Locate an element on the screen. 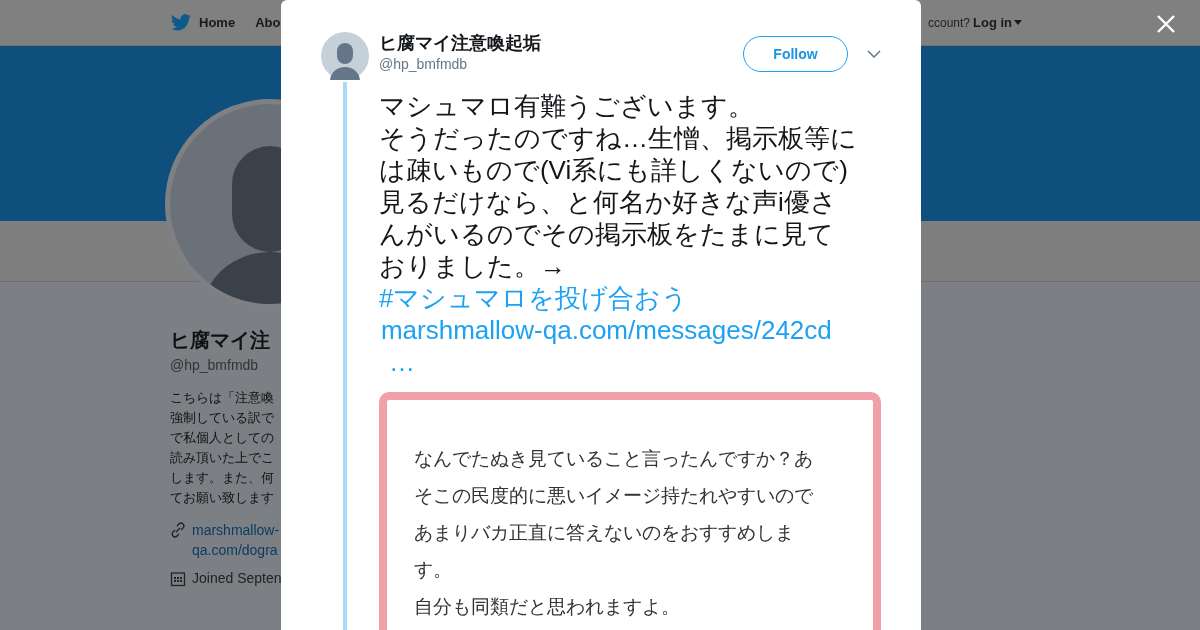 The image size is (1200, 630). author-name: ヒ腐マイ注意喚起垢 is located at coordinates (460, 43).